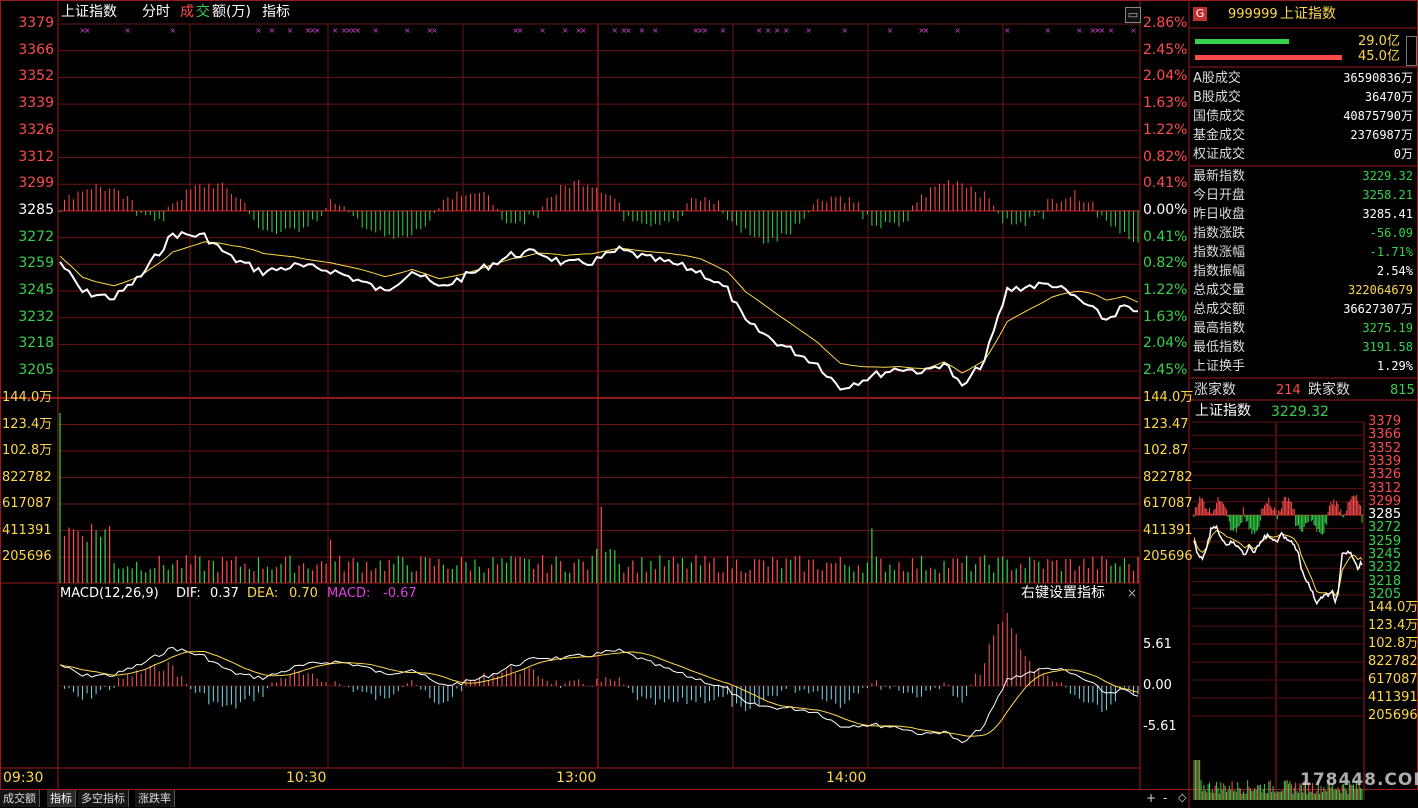 Image resolution: width=1418 pixels, height=808 pixels. What do you see at coordinates (1388, 97) in the screenshot?
I see `turnover-value: 36470万` at bounding box center [1388, 97].